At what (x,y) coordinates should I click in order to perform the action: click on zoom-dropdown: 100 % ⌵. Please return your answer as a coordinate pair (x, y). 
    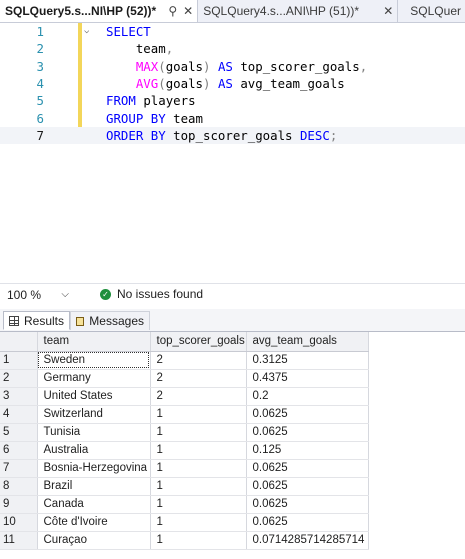
    Looking at the image, I should click on (39, 294).